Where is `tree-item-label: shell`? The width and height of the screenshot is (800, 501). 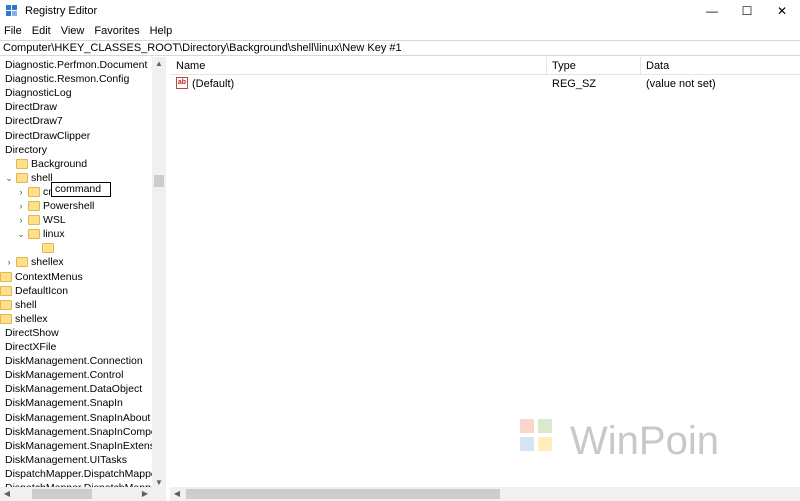 tree-item-label: shell is located at coordinates (26, 304).